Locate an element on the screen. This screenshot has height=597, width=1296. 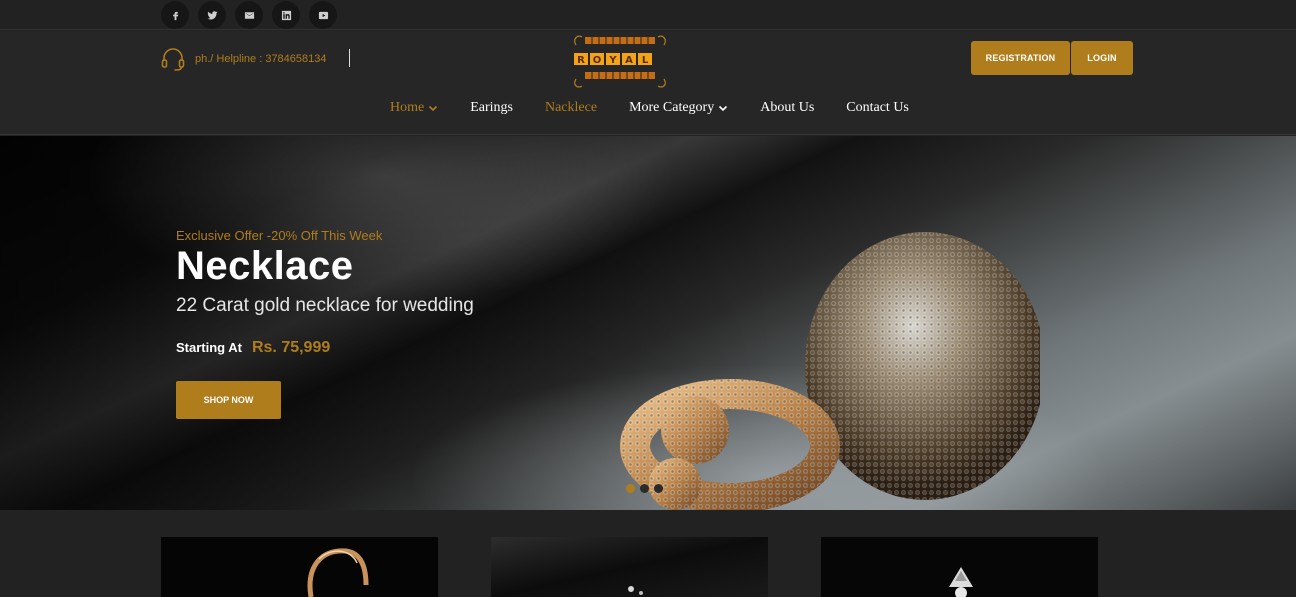
facebook-icon is located at coordinates (175, 15).